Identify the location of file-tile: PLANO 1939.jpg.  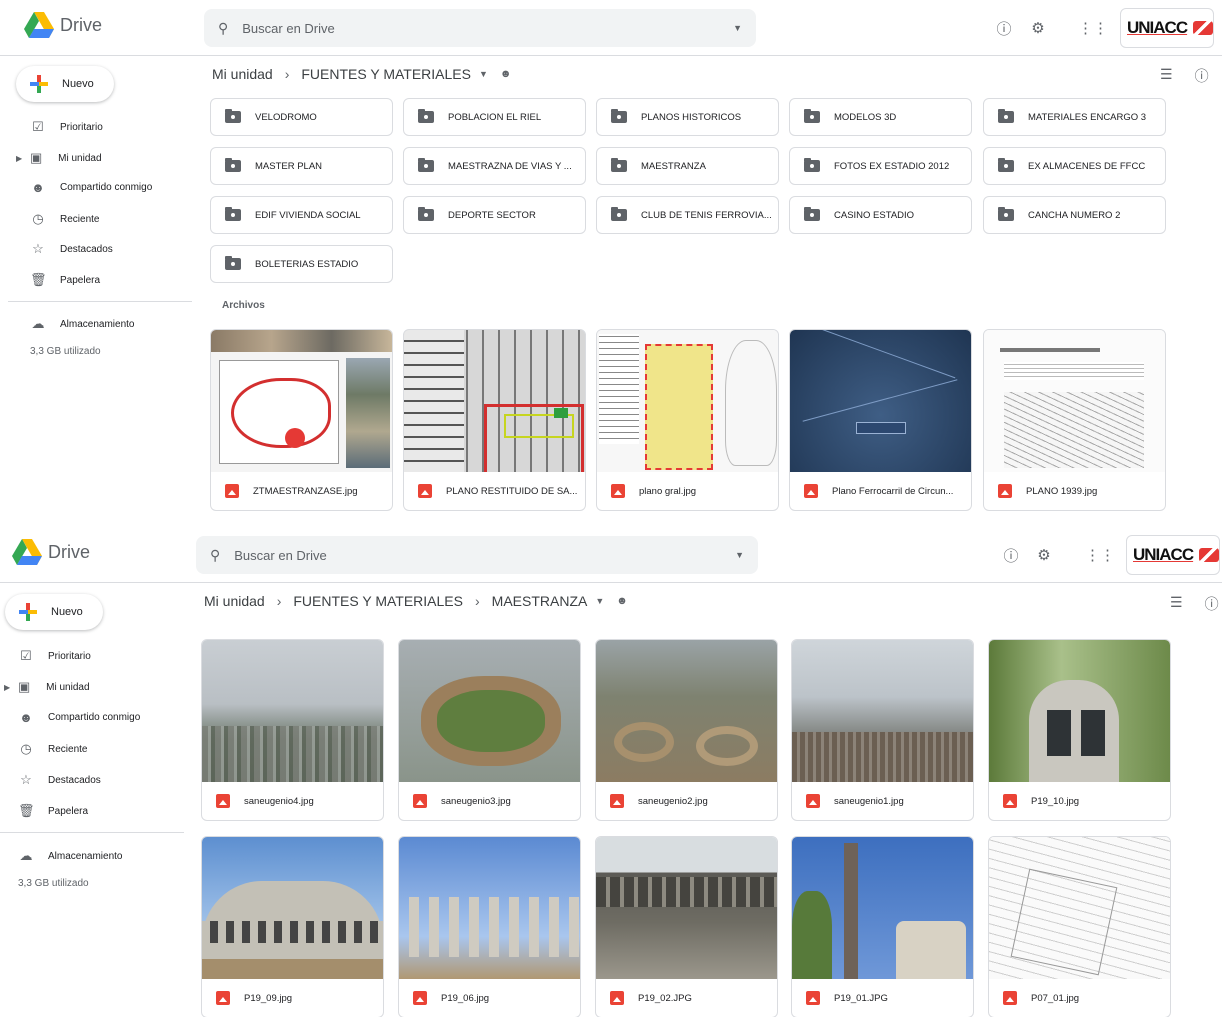
(1074, 420).